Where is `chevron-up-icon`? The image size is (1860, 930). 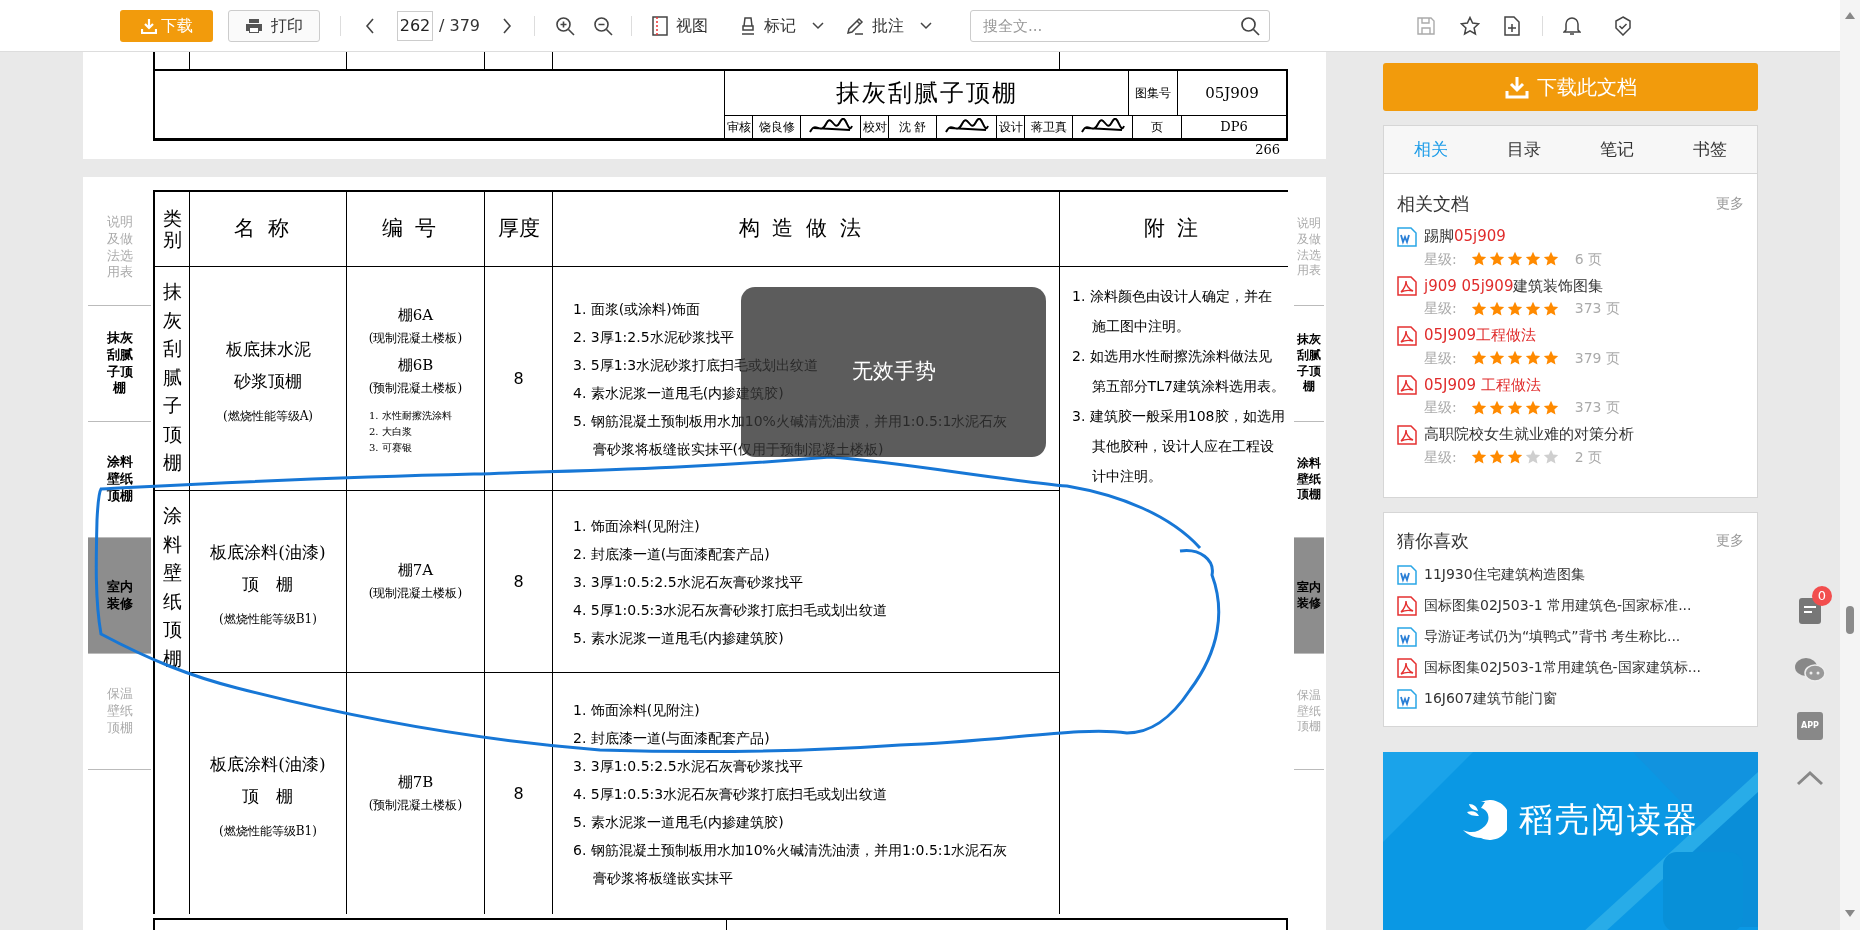
chevron-up-icon is located at coordinates (1810, 778).